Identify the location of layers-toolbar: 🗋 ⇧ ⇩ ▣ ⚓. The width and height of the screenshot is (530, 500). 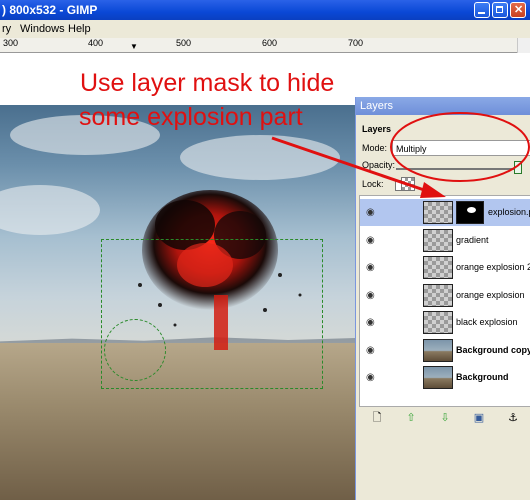
(444, 419).